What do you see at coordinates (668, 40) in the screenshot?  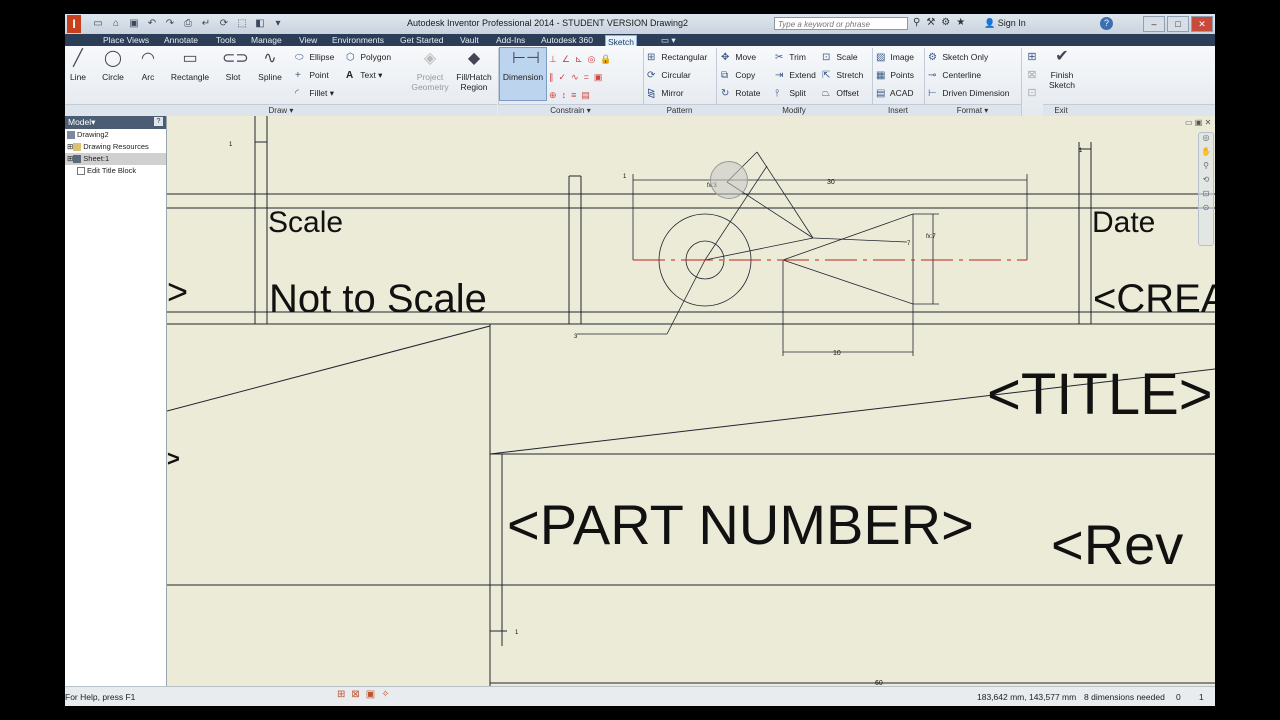 I see `tab-extra-dropdown: ▭ ▾` at bounding box center [668, 40].